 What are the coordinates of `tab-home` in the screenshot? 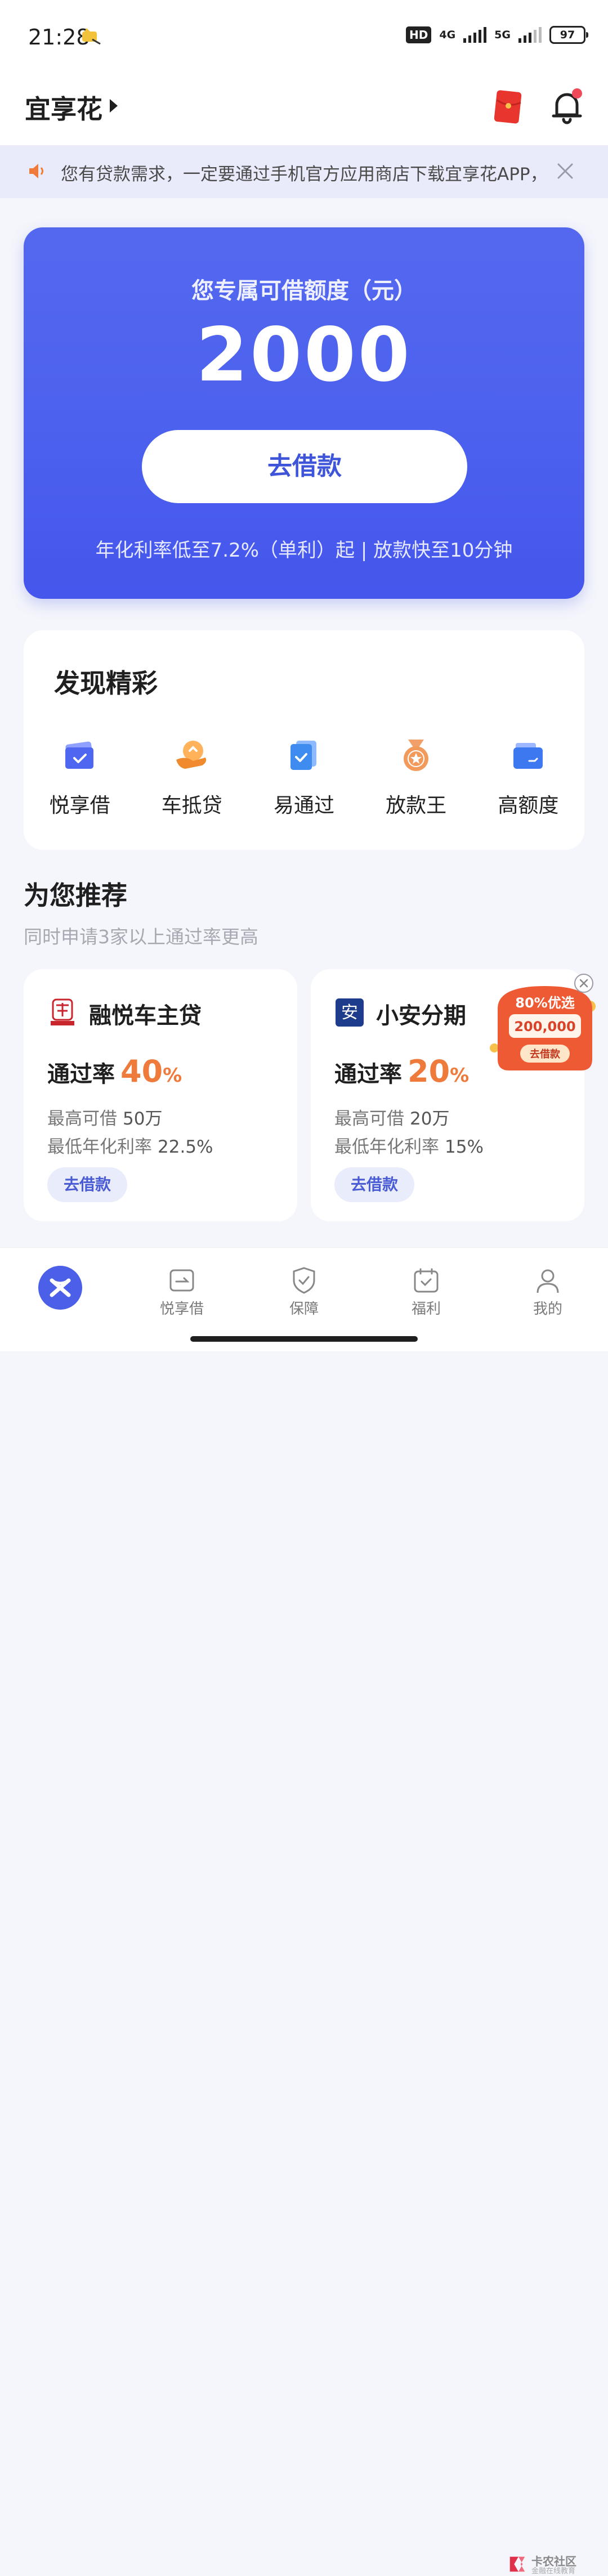 It's located at (60, 1288).